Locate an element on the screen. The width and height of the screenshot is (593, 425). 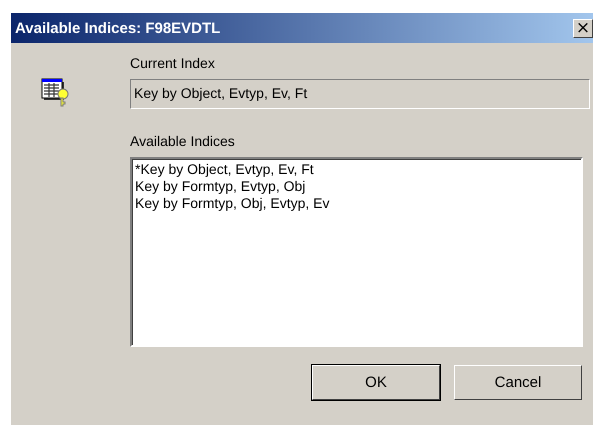
window-title: Available Indices: F98EVDTL is located at coordinates (117, 28).